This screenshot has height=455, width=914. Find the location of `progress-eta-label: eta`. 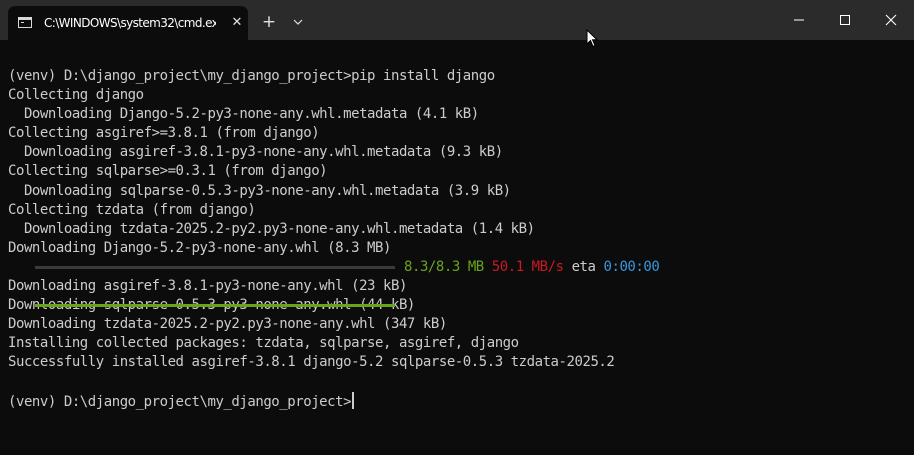

progress-eta-label: eta is located at coordinates (583, 266).